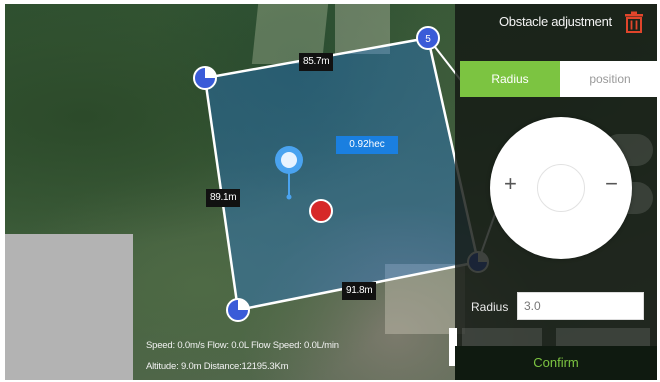  I want to click on drone-position-marker, so click(321, 211).